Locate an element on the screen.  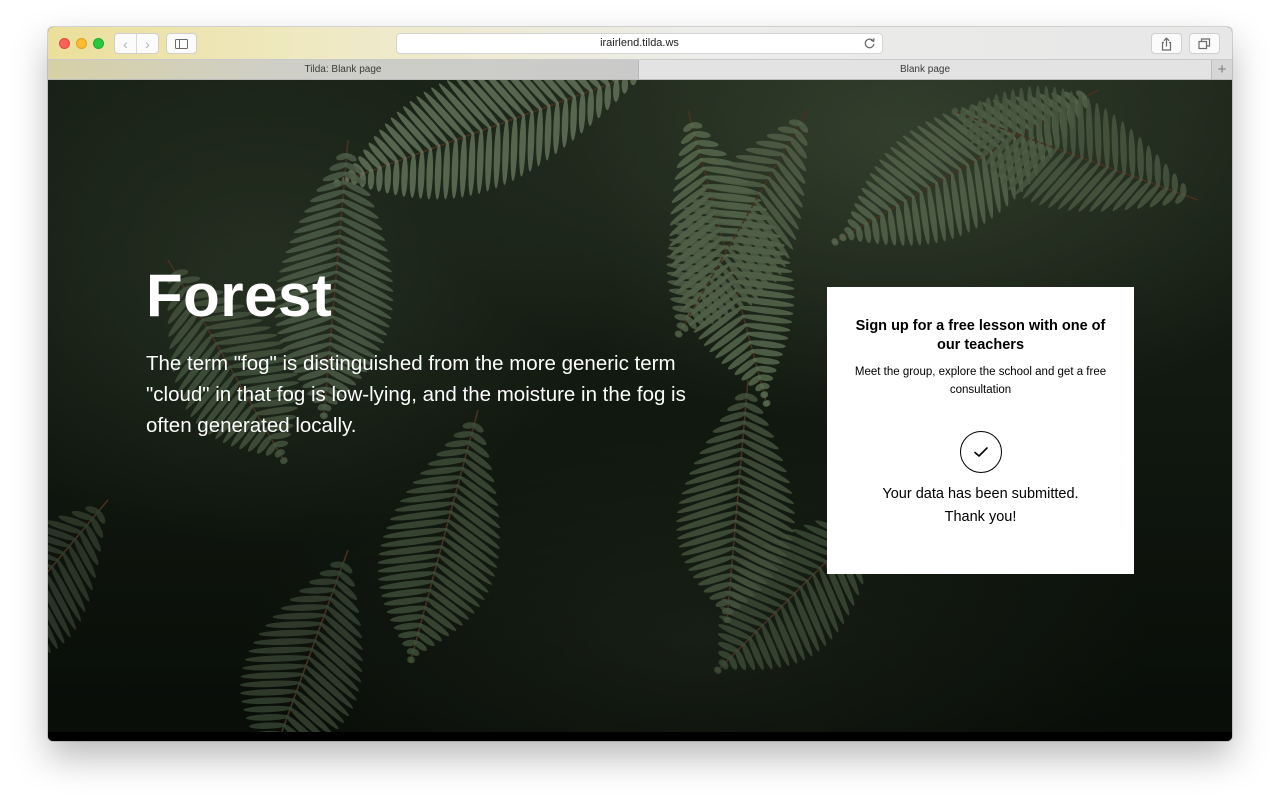
share-button is located at coordinates (1166, 43).